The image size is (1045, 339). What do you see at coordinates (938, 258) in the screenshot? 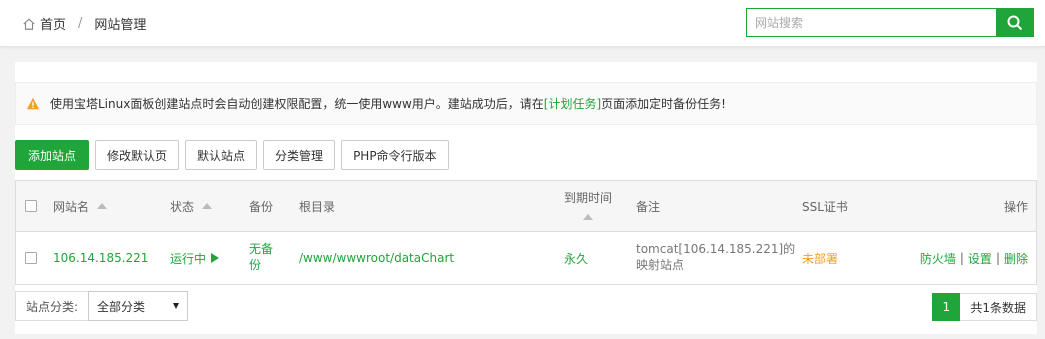
I see `firewall-link: 防火墙` at bounding box center [938, 258].